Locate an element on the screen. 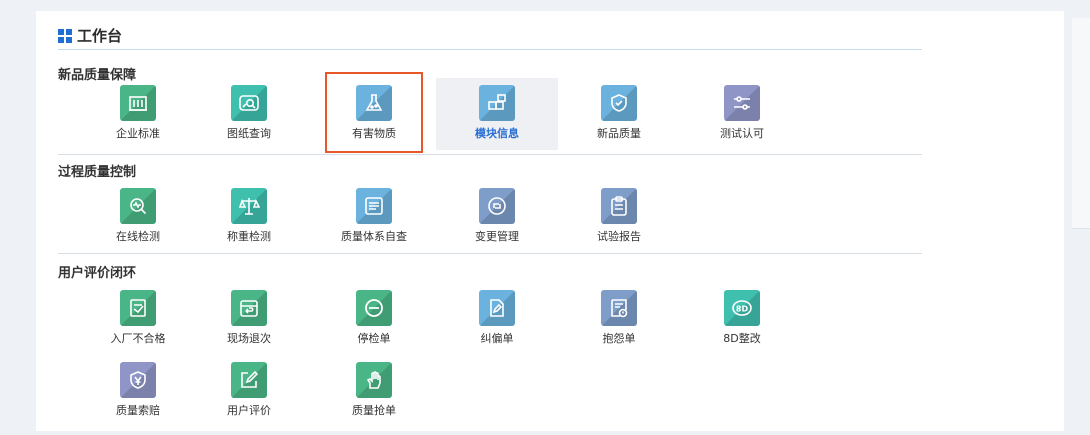 Image resolution: width=1090 pixels, height=435 pixels. flask-icon is located at coordinates (374, 103).